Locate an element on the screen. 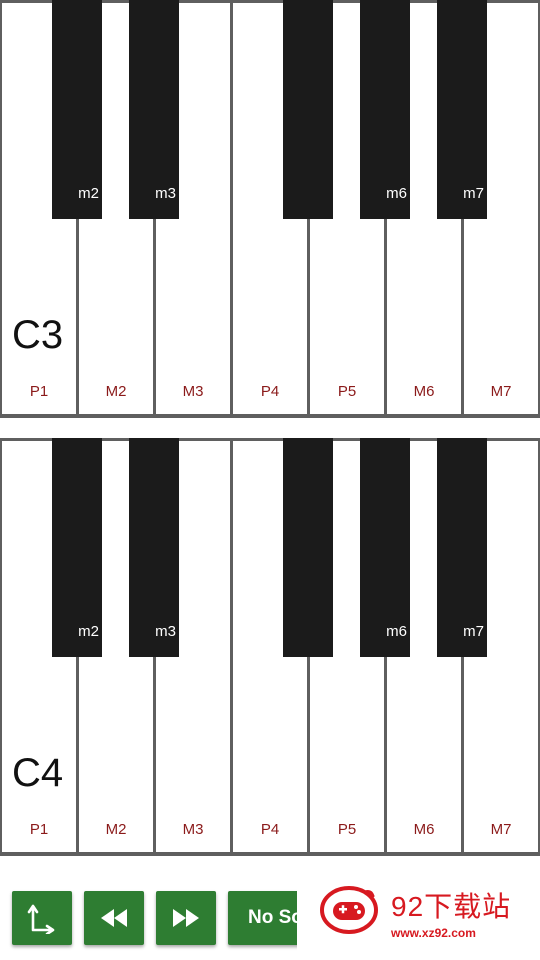  rewind-icon is located at coordinates (114, 918).